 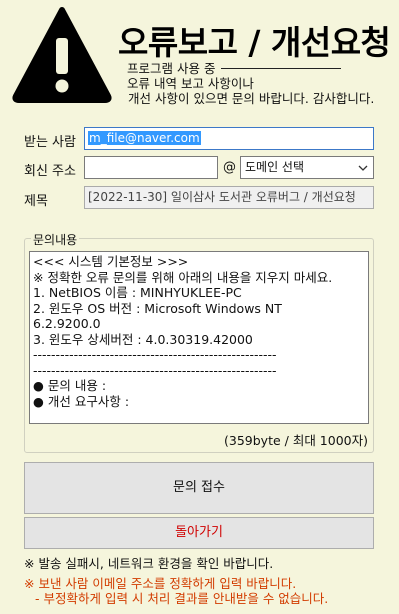 What do you see at coordinates (183, 277) in the screenshot?
I see `inquiry-line: ※ 정확한 오류 문의를 위해 아래의 내용을 지우지 마세요.` at bounding box center [183, 277].